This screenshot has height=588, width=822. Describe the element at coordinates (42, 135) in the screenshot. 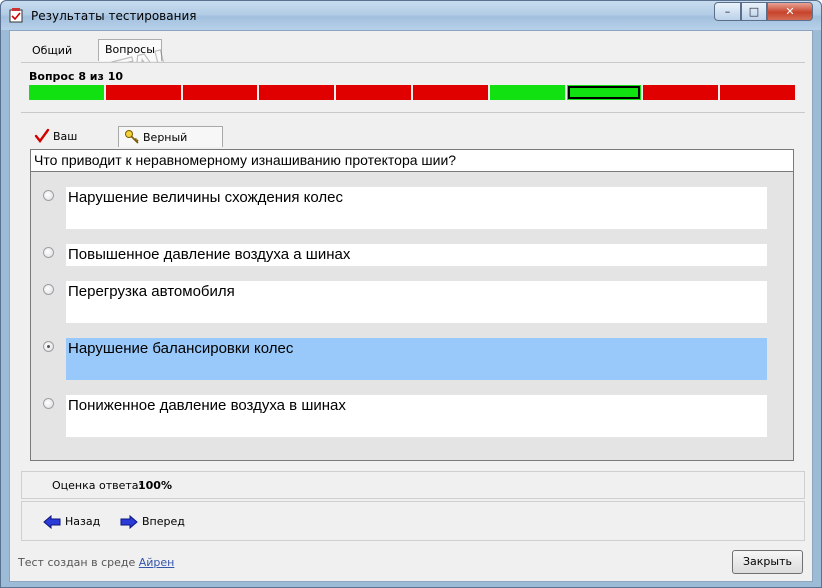

I see `checkmark-icon` at that location.